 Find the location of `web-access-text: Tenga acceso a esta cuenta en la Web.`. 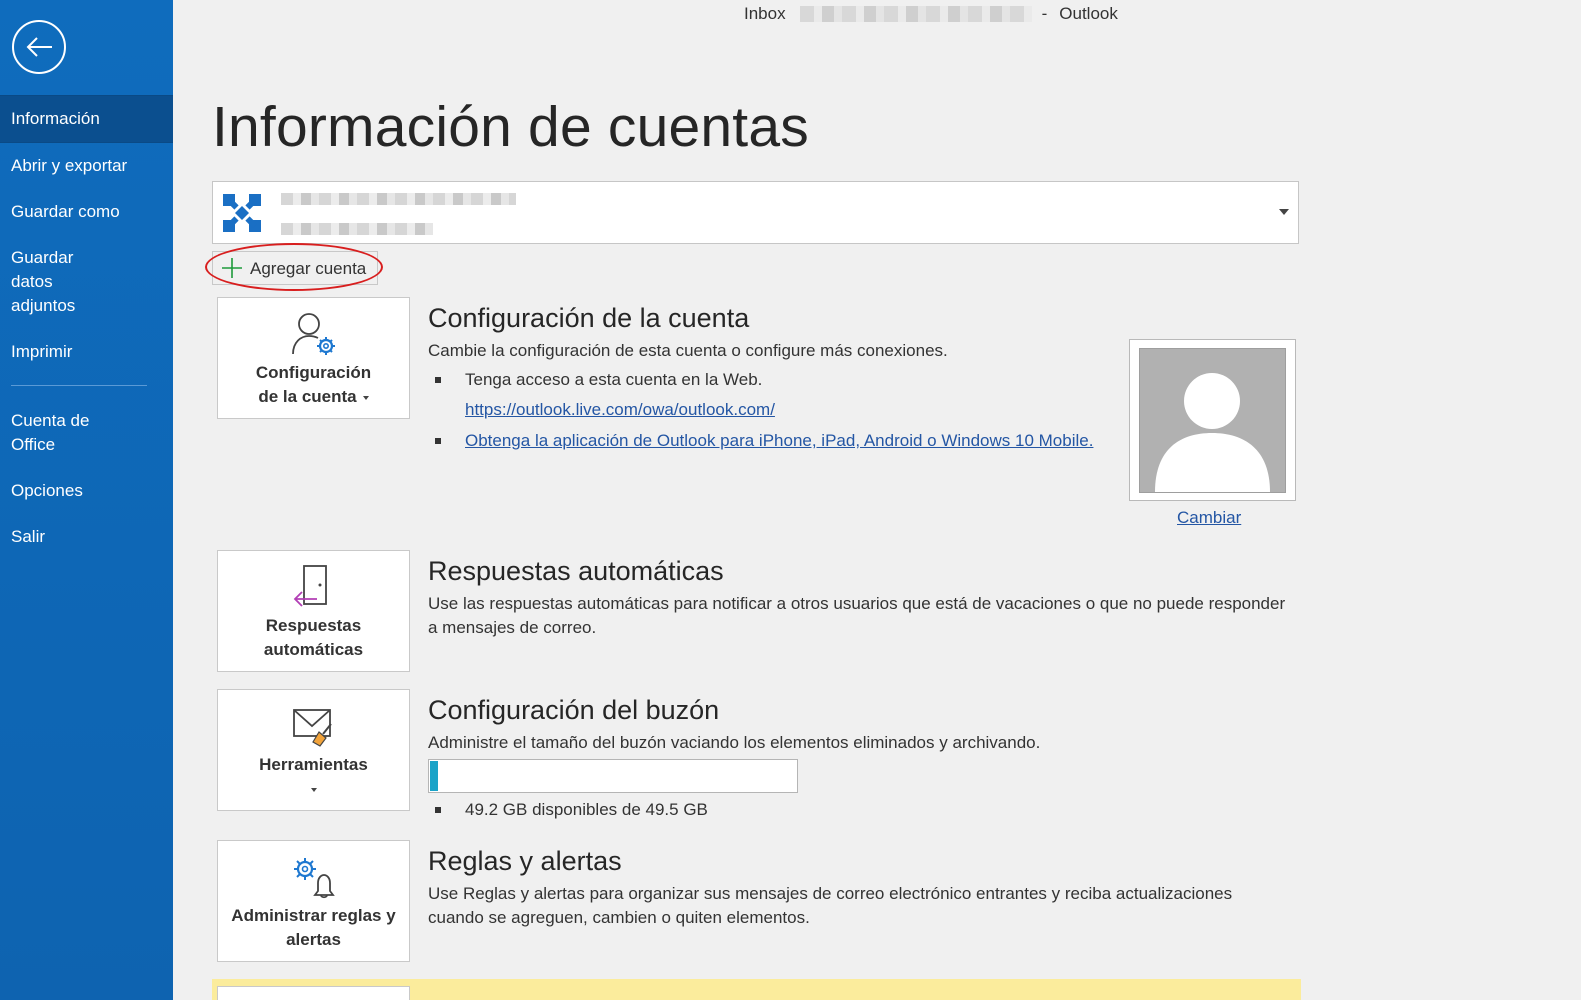

web-access-text: Tenga acceso a esta cuenta en la Web. is located at coordinates (614, 379).